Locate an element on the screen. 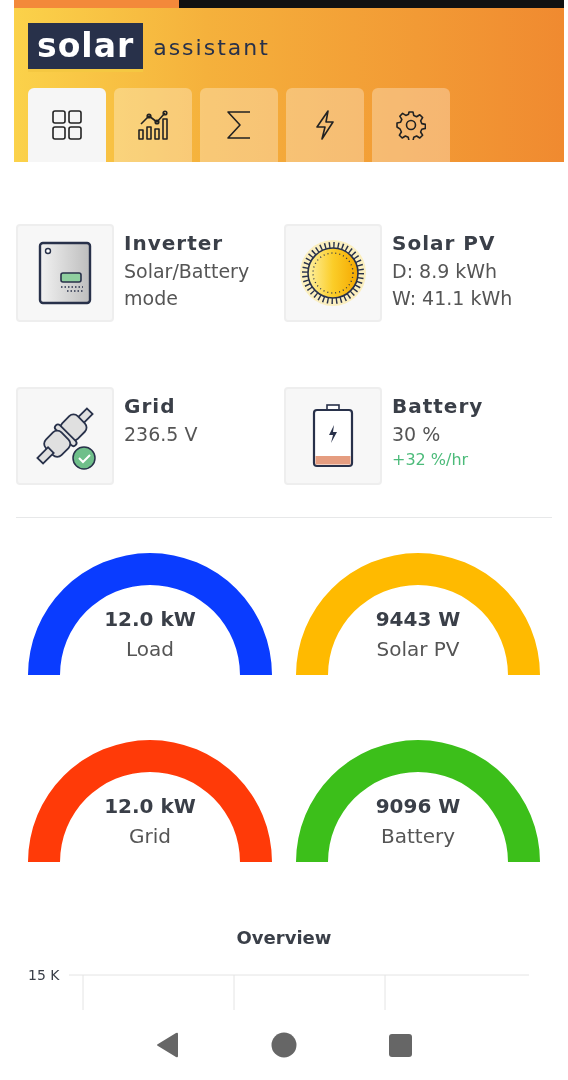 The width and height of the screenshot is (568, 1080). chart-icon is located at coordinates (153, 125).